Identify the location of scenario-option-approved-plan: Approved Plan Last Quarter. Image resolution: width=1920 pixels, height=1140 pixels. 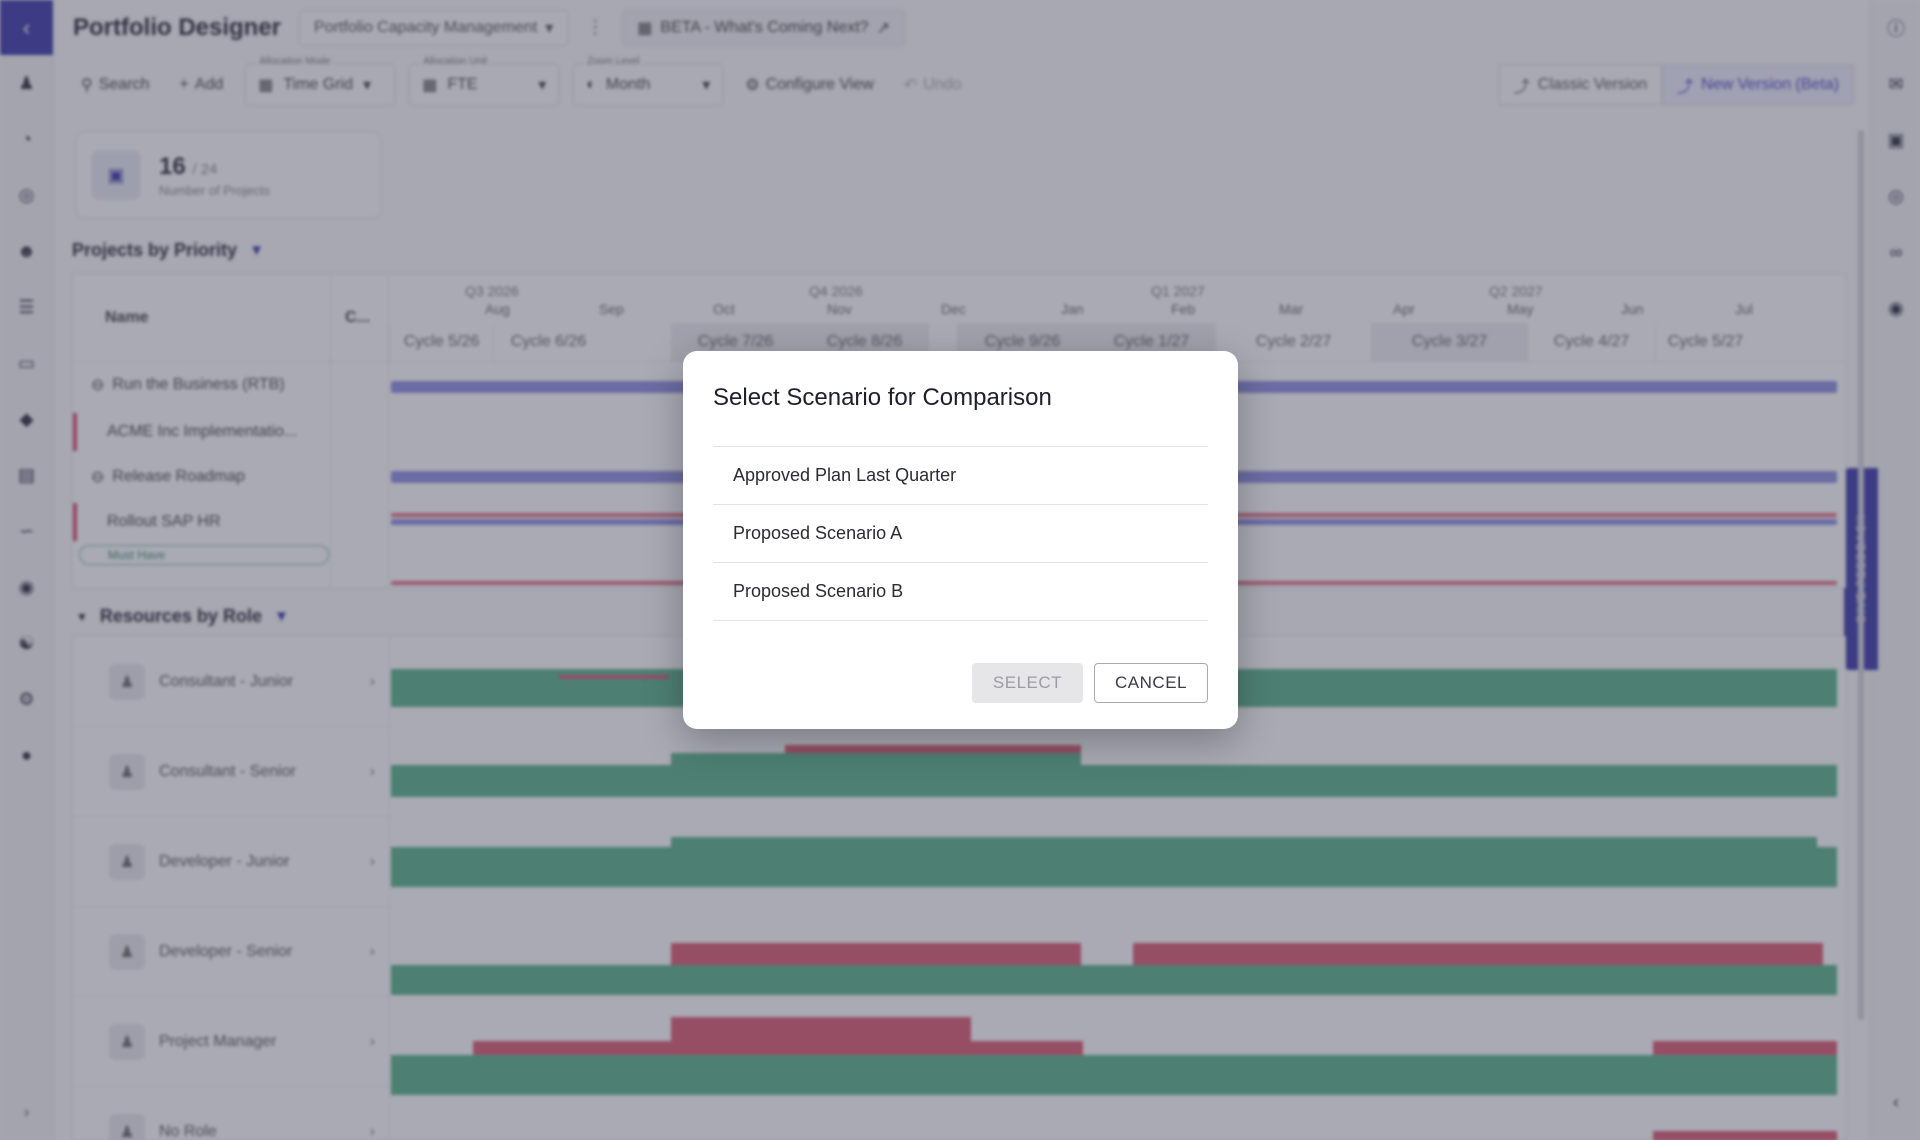
(960, 476).